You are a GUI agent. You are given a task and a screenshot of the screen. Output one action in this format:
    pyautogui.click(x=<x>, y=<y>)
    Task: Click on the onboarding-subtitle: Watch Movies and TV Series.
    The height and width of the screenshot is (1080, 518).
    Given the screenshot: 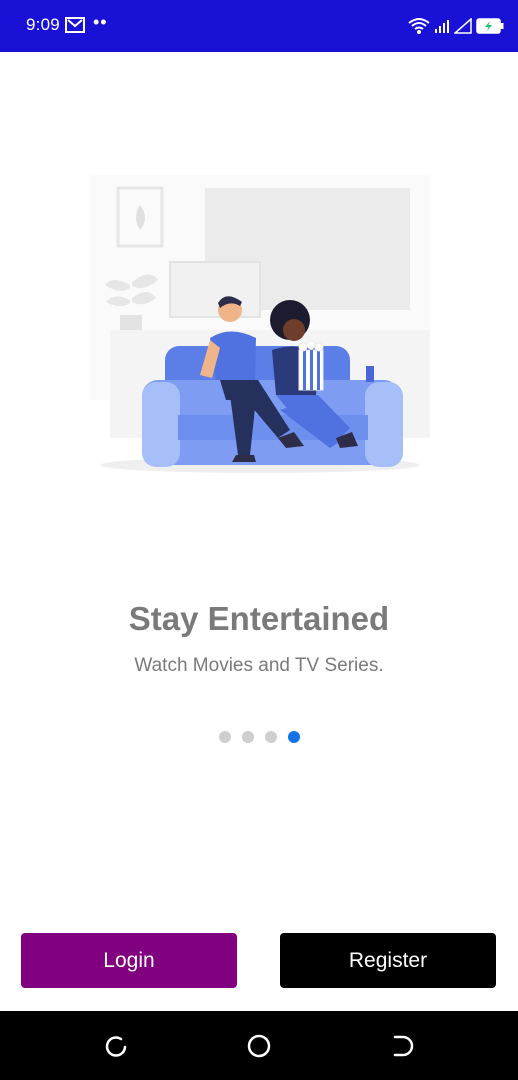 What is the action you would take?
    pyautogui.click(x=259, y=665)
    